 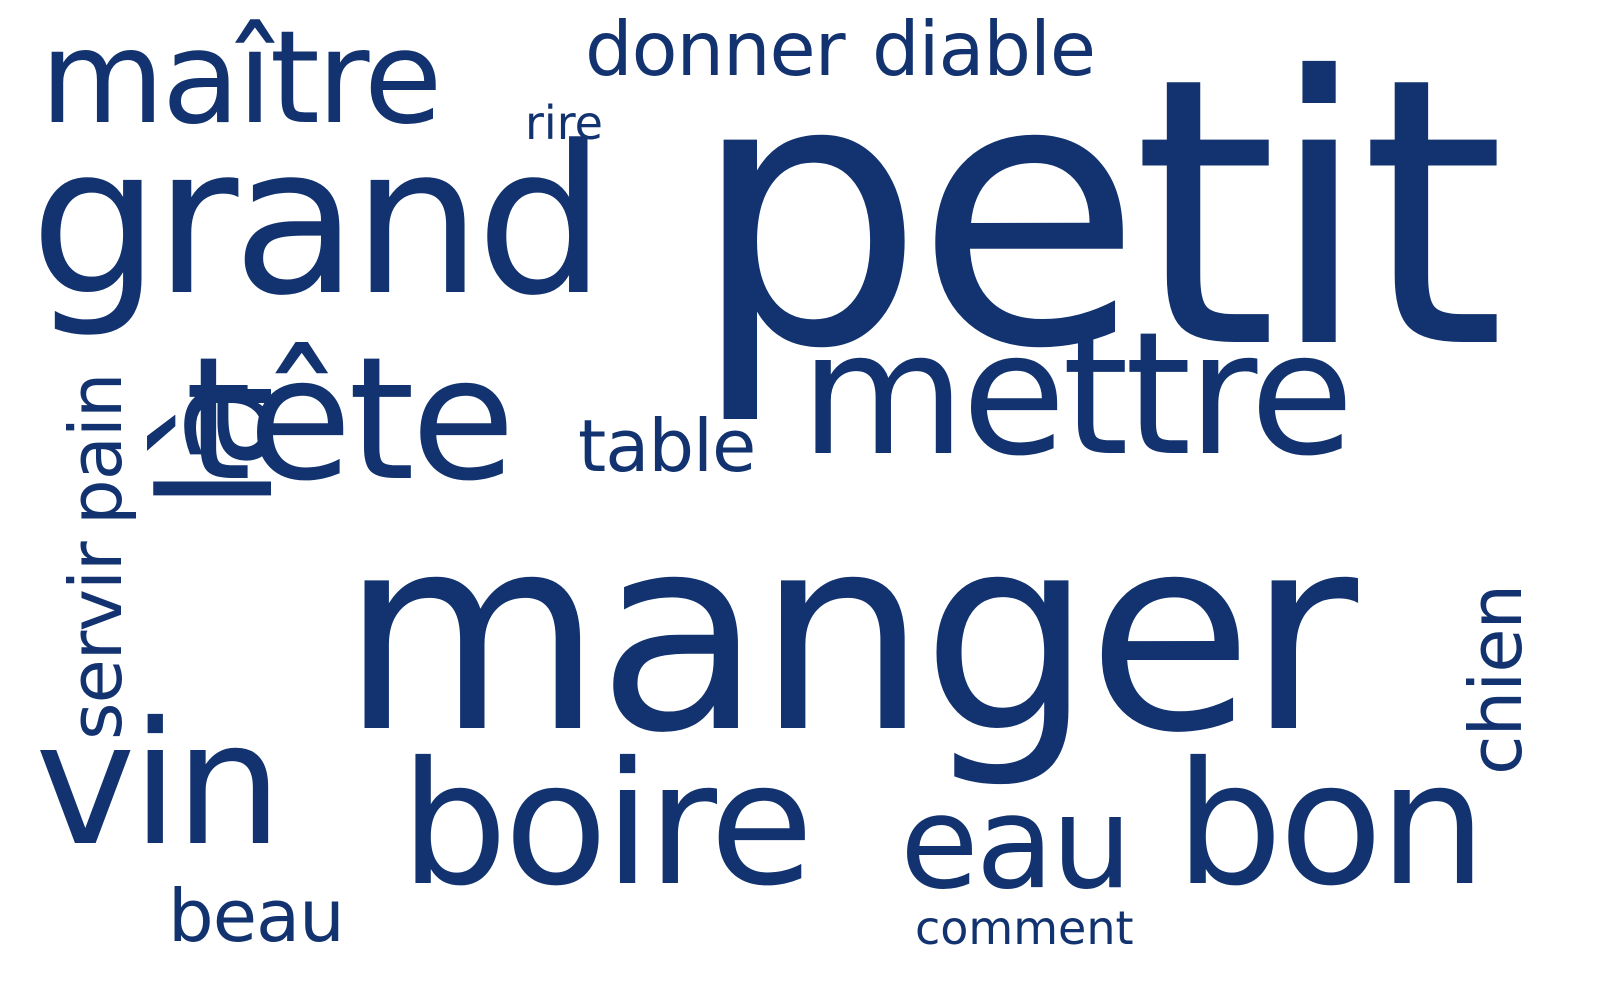 What do you see at coordinates (241, 78) in the screenshot?
I see `word-maitre: maître` at bounding box center [241, 78].